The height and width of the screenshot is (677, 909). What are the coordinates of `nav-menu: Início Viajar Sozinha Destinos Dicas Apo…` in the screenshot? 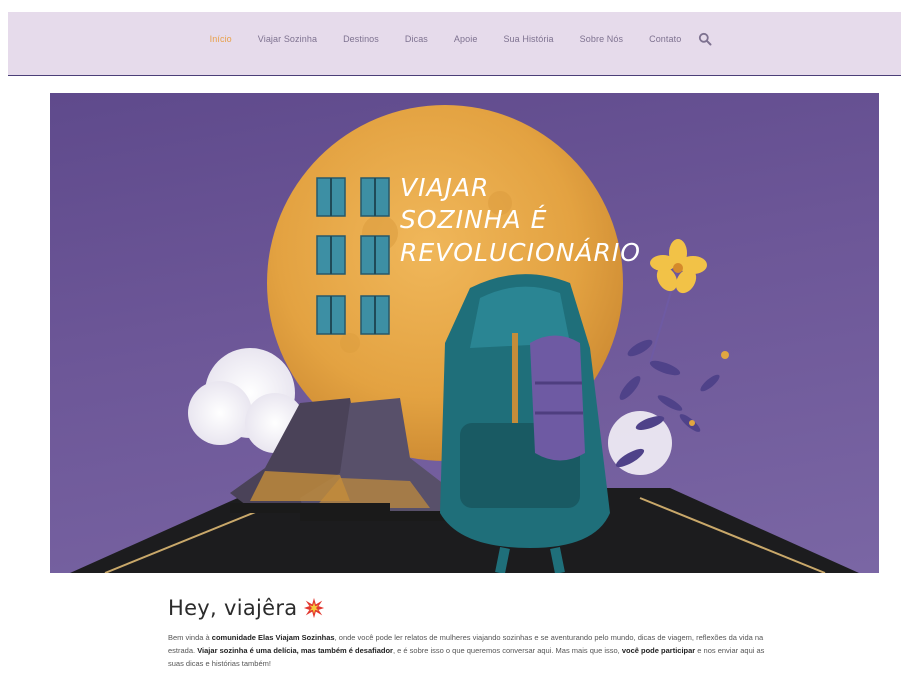 It's located at (454, 39).